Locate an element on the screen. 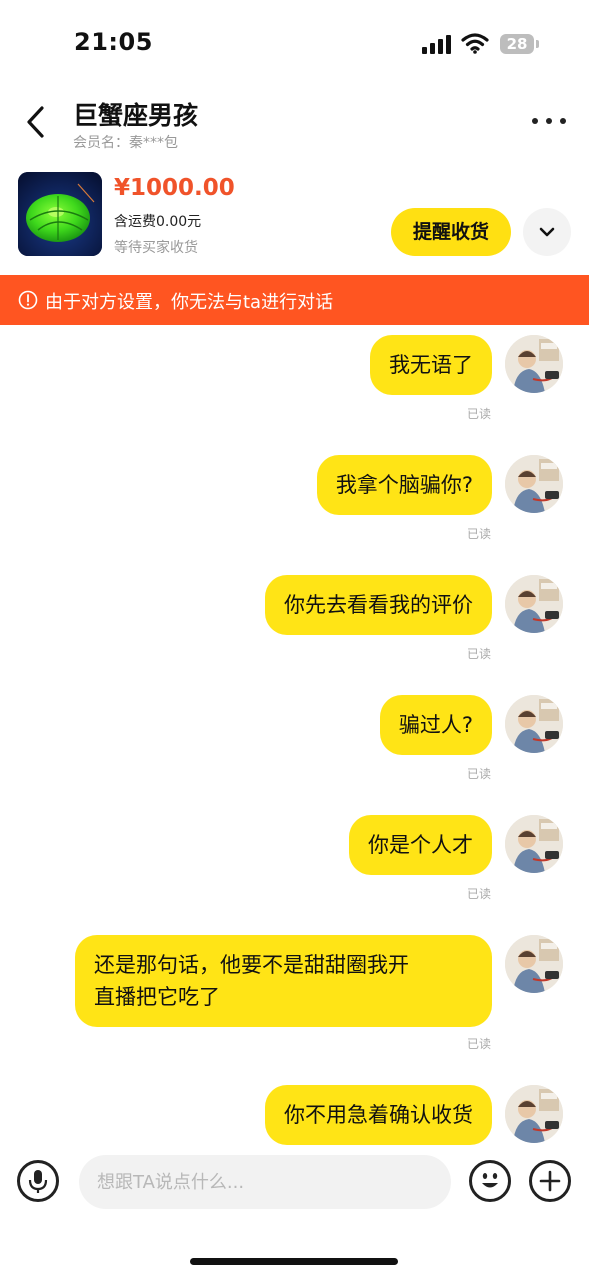  message-text-line: 还是那句话，他要不是甜甜圈我开 is located at coordinates (251, 965).